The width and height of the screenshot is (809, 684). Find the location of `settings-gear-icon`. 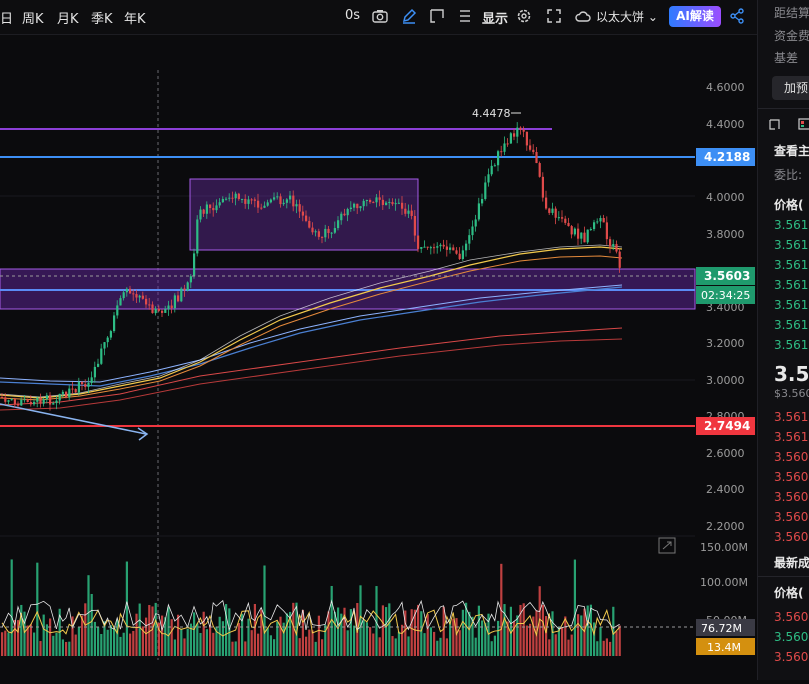

settings-gear-icon is located at coordinates (524, 16).